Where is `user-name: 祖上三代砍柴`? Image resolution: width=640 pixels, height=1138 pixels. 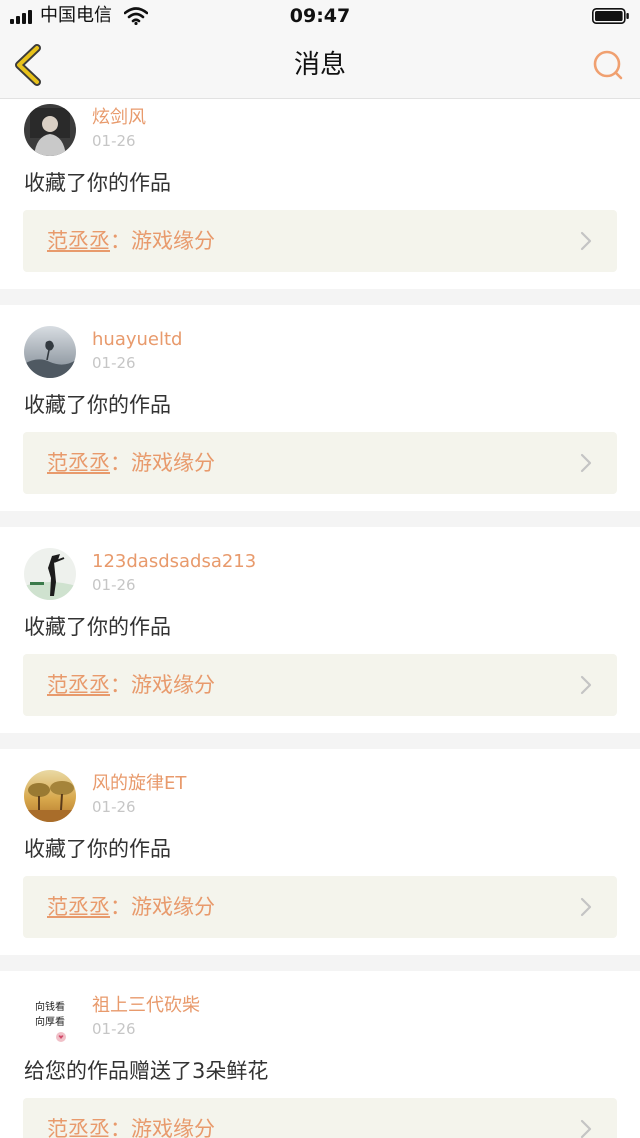
user-name: 祖上三代砍柴 is located at coordinates (146, 1006).